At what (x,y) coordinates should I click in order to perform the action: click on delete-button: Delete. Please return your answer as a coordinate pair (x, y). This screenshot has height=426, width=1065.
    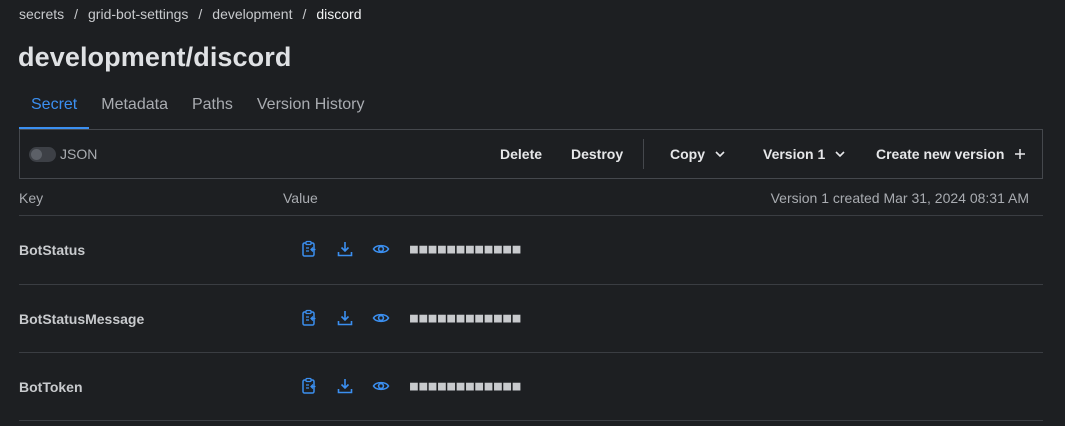
    Looking at the image, I should click on (521, 154).